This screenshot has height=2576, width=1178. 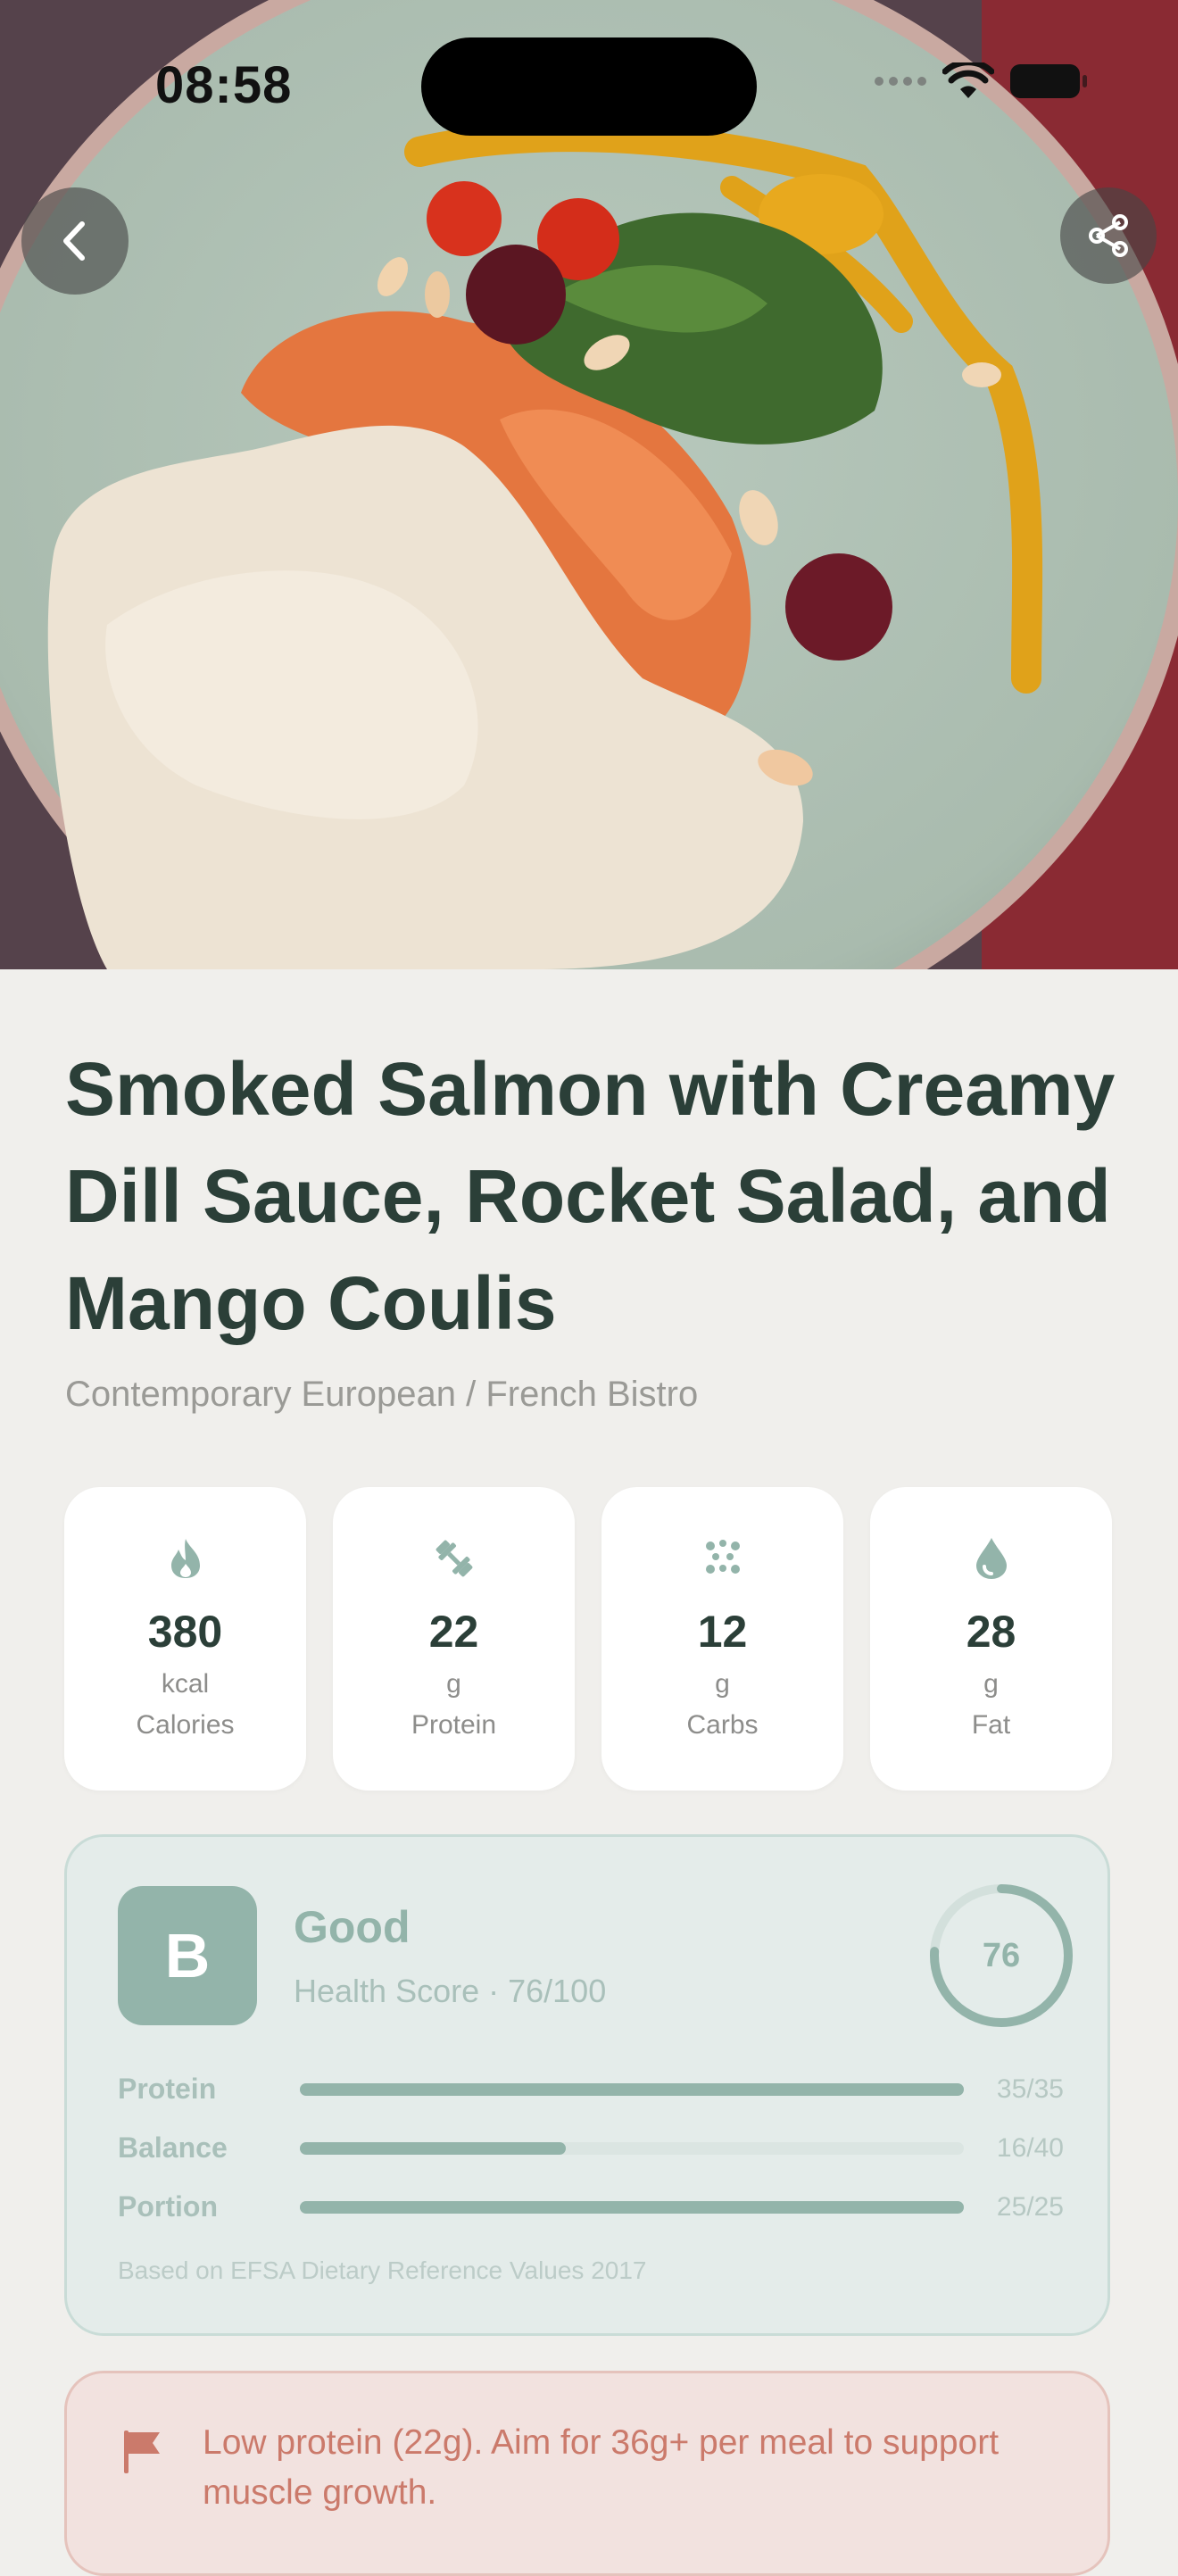 I want to click on score-bar-balance: Balance 16/40, so click(x=591, y=2151).